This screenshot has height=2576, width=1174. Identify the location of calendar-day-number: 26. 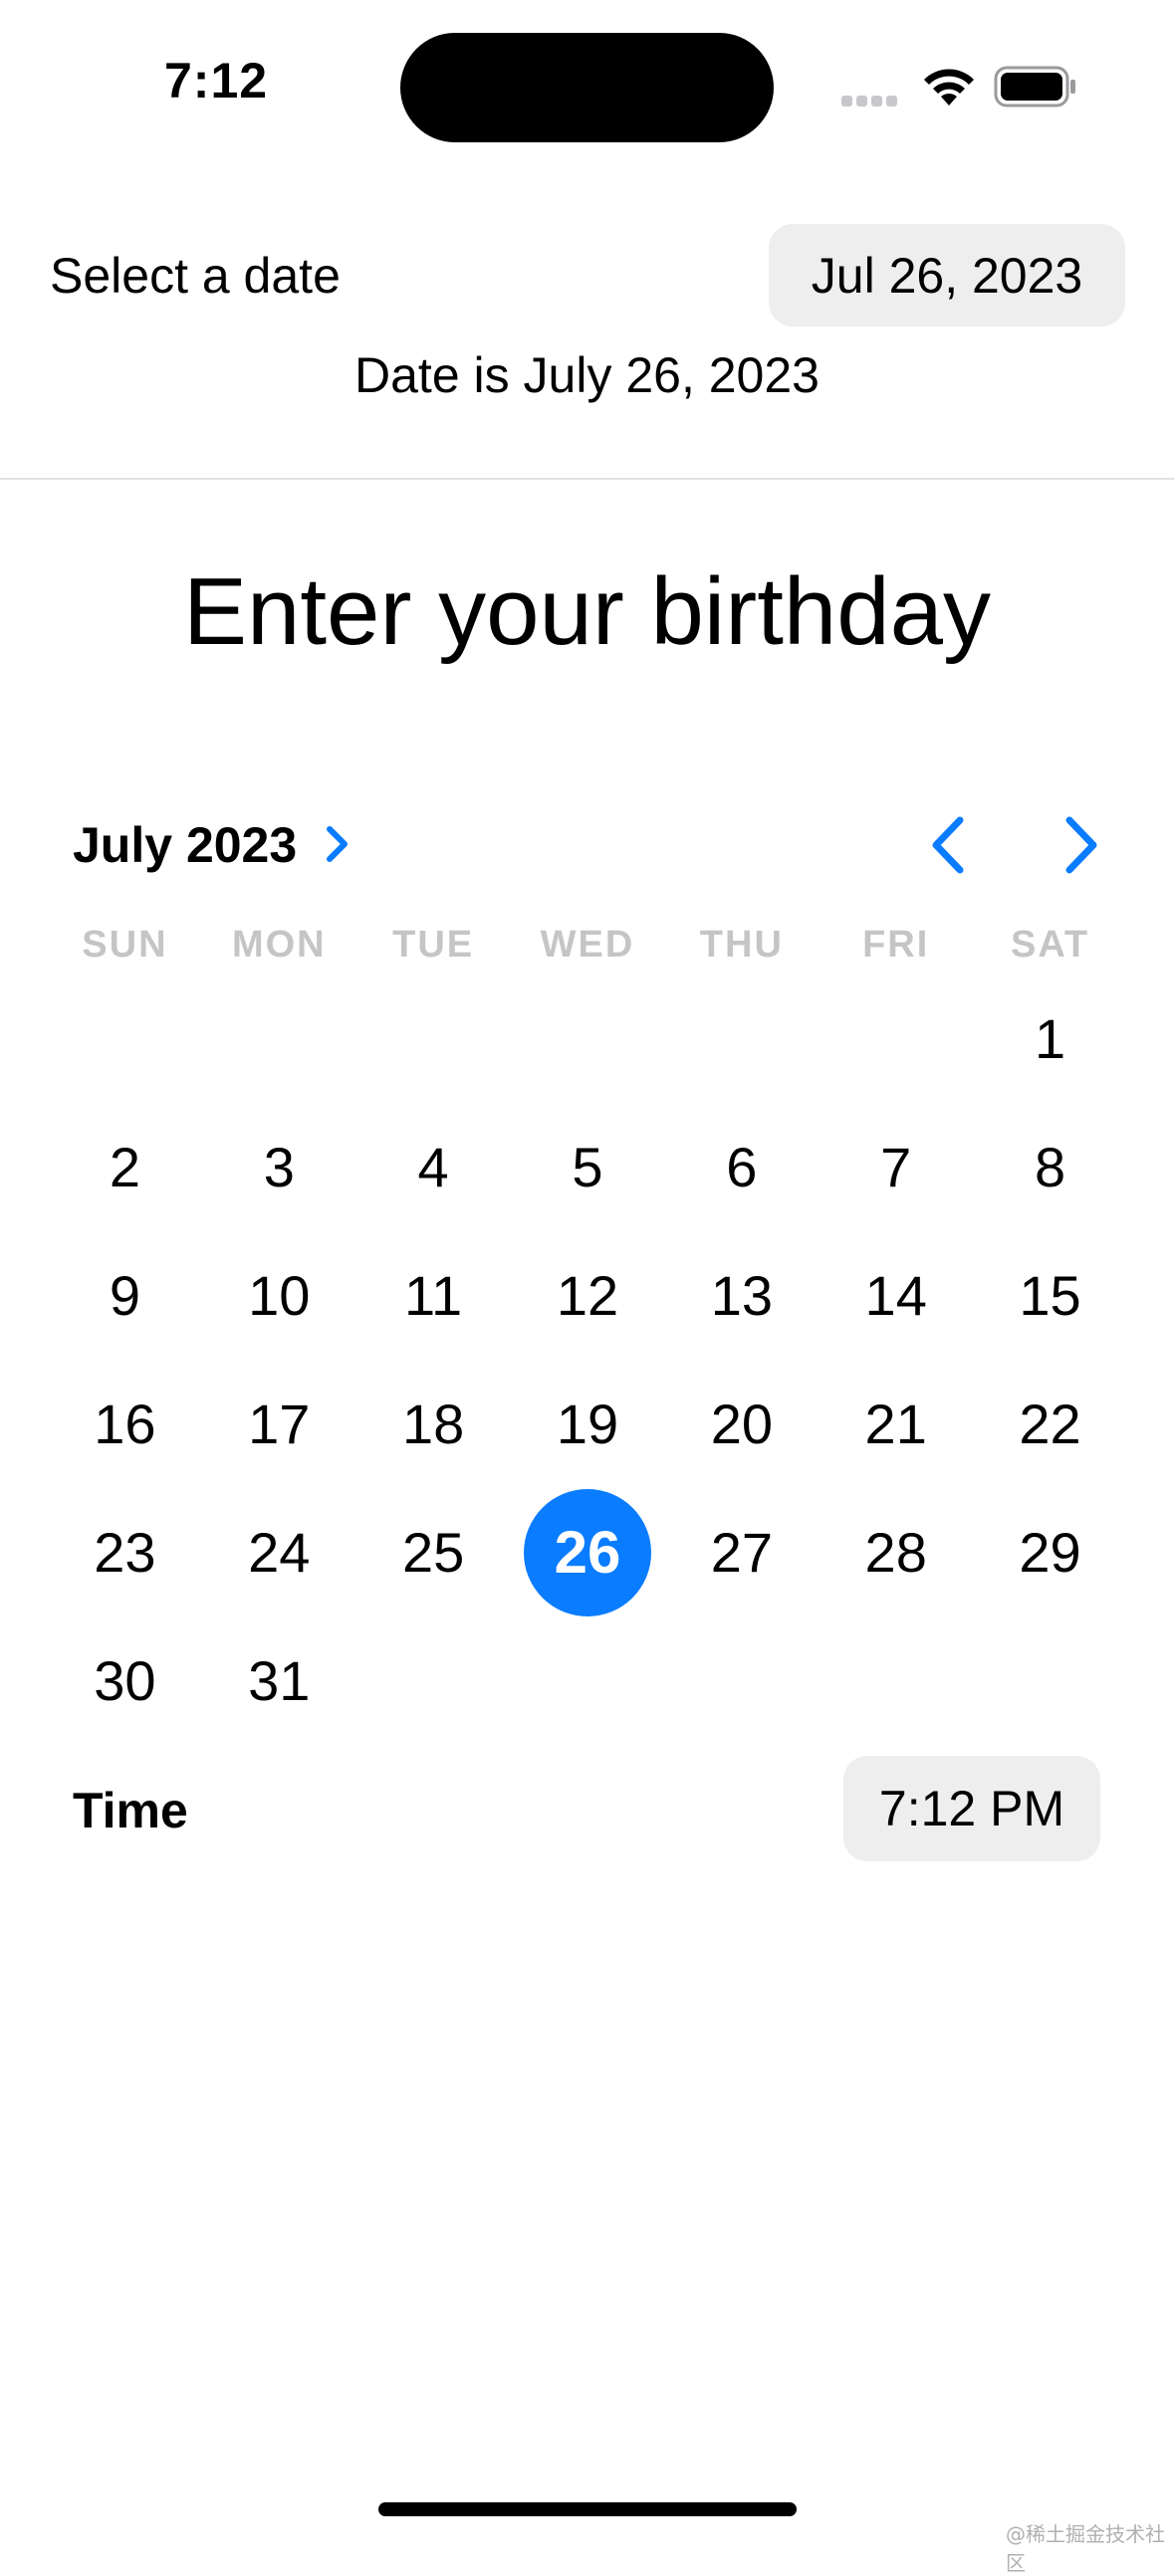
(587, 1552).